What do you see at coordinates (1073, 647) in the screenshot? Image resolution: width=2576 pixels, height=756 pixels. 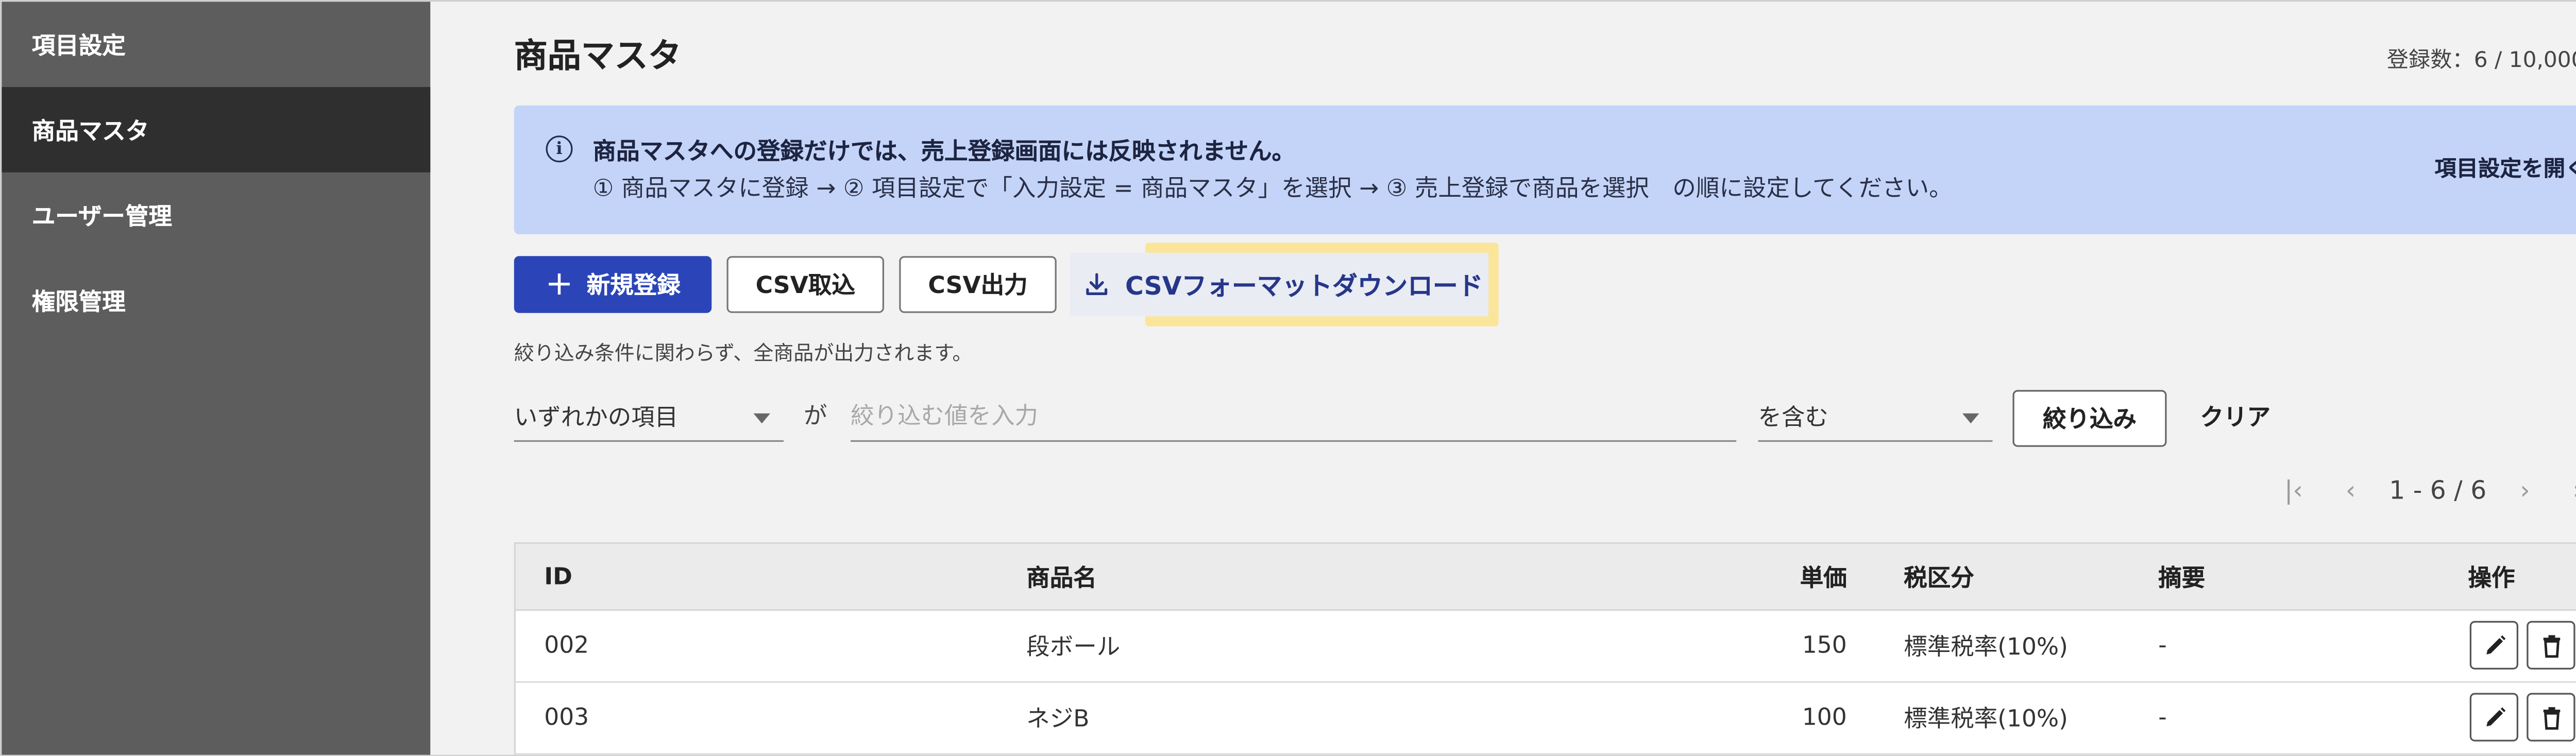 I see `cell-name: 段ボール` at bounding box center [1073, 647].